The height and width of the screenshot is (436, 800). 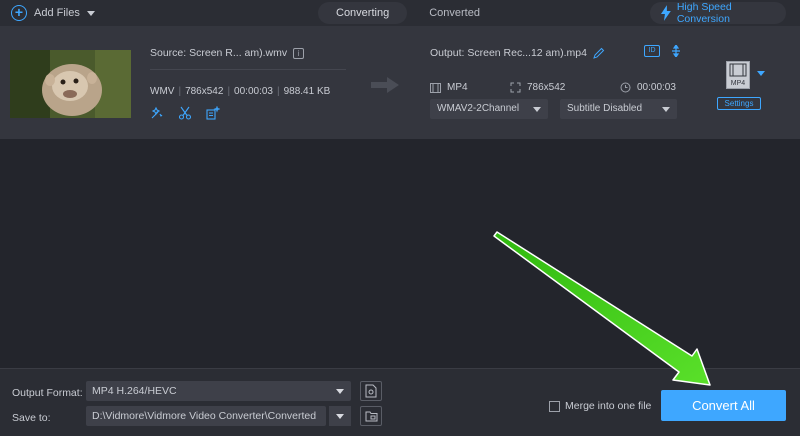 I want to click on add-files-label: Add Files, so click(x=57, y=13).